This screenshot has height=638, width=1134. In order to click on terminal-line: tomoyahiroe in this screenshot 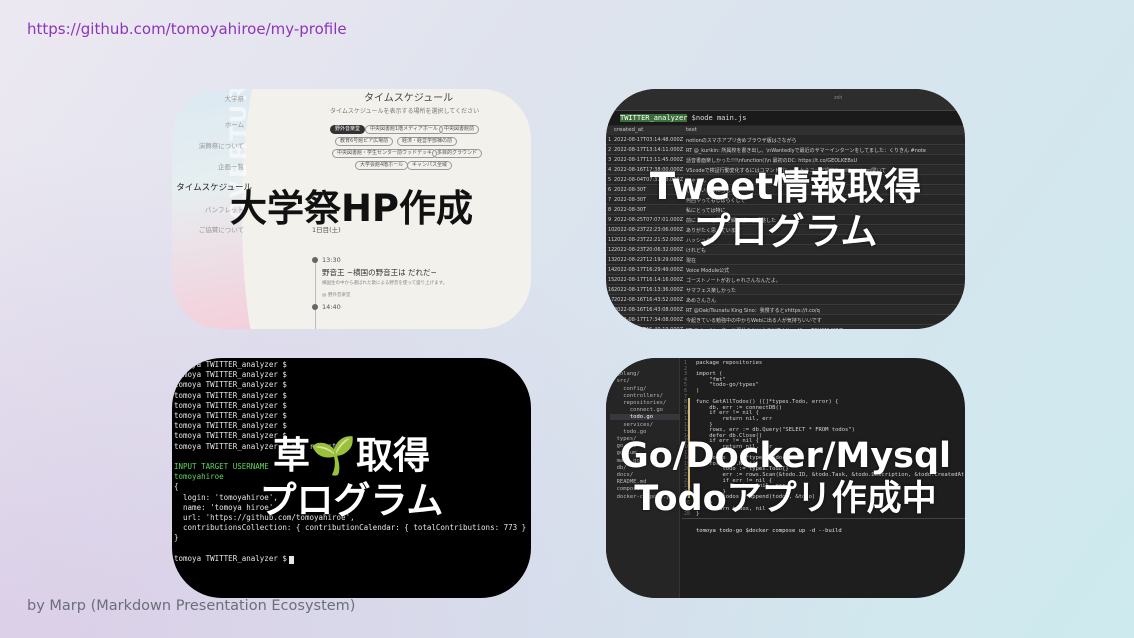, I will do `click(199, 477)`.